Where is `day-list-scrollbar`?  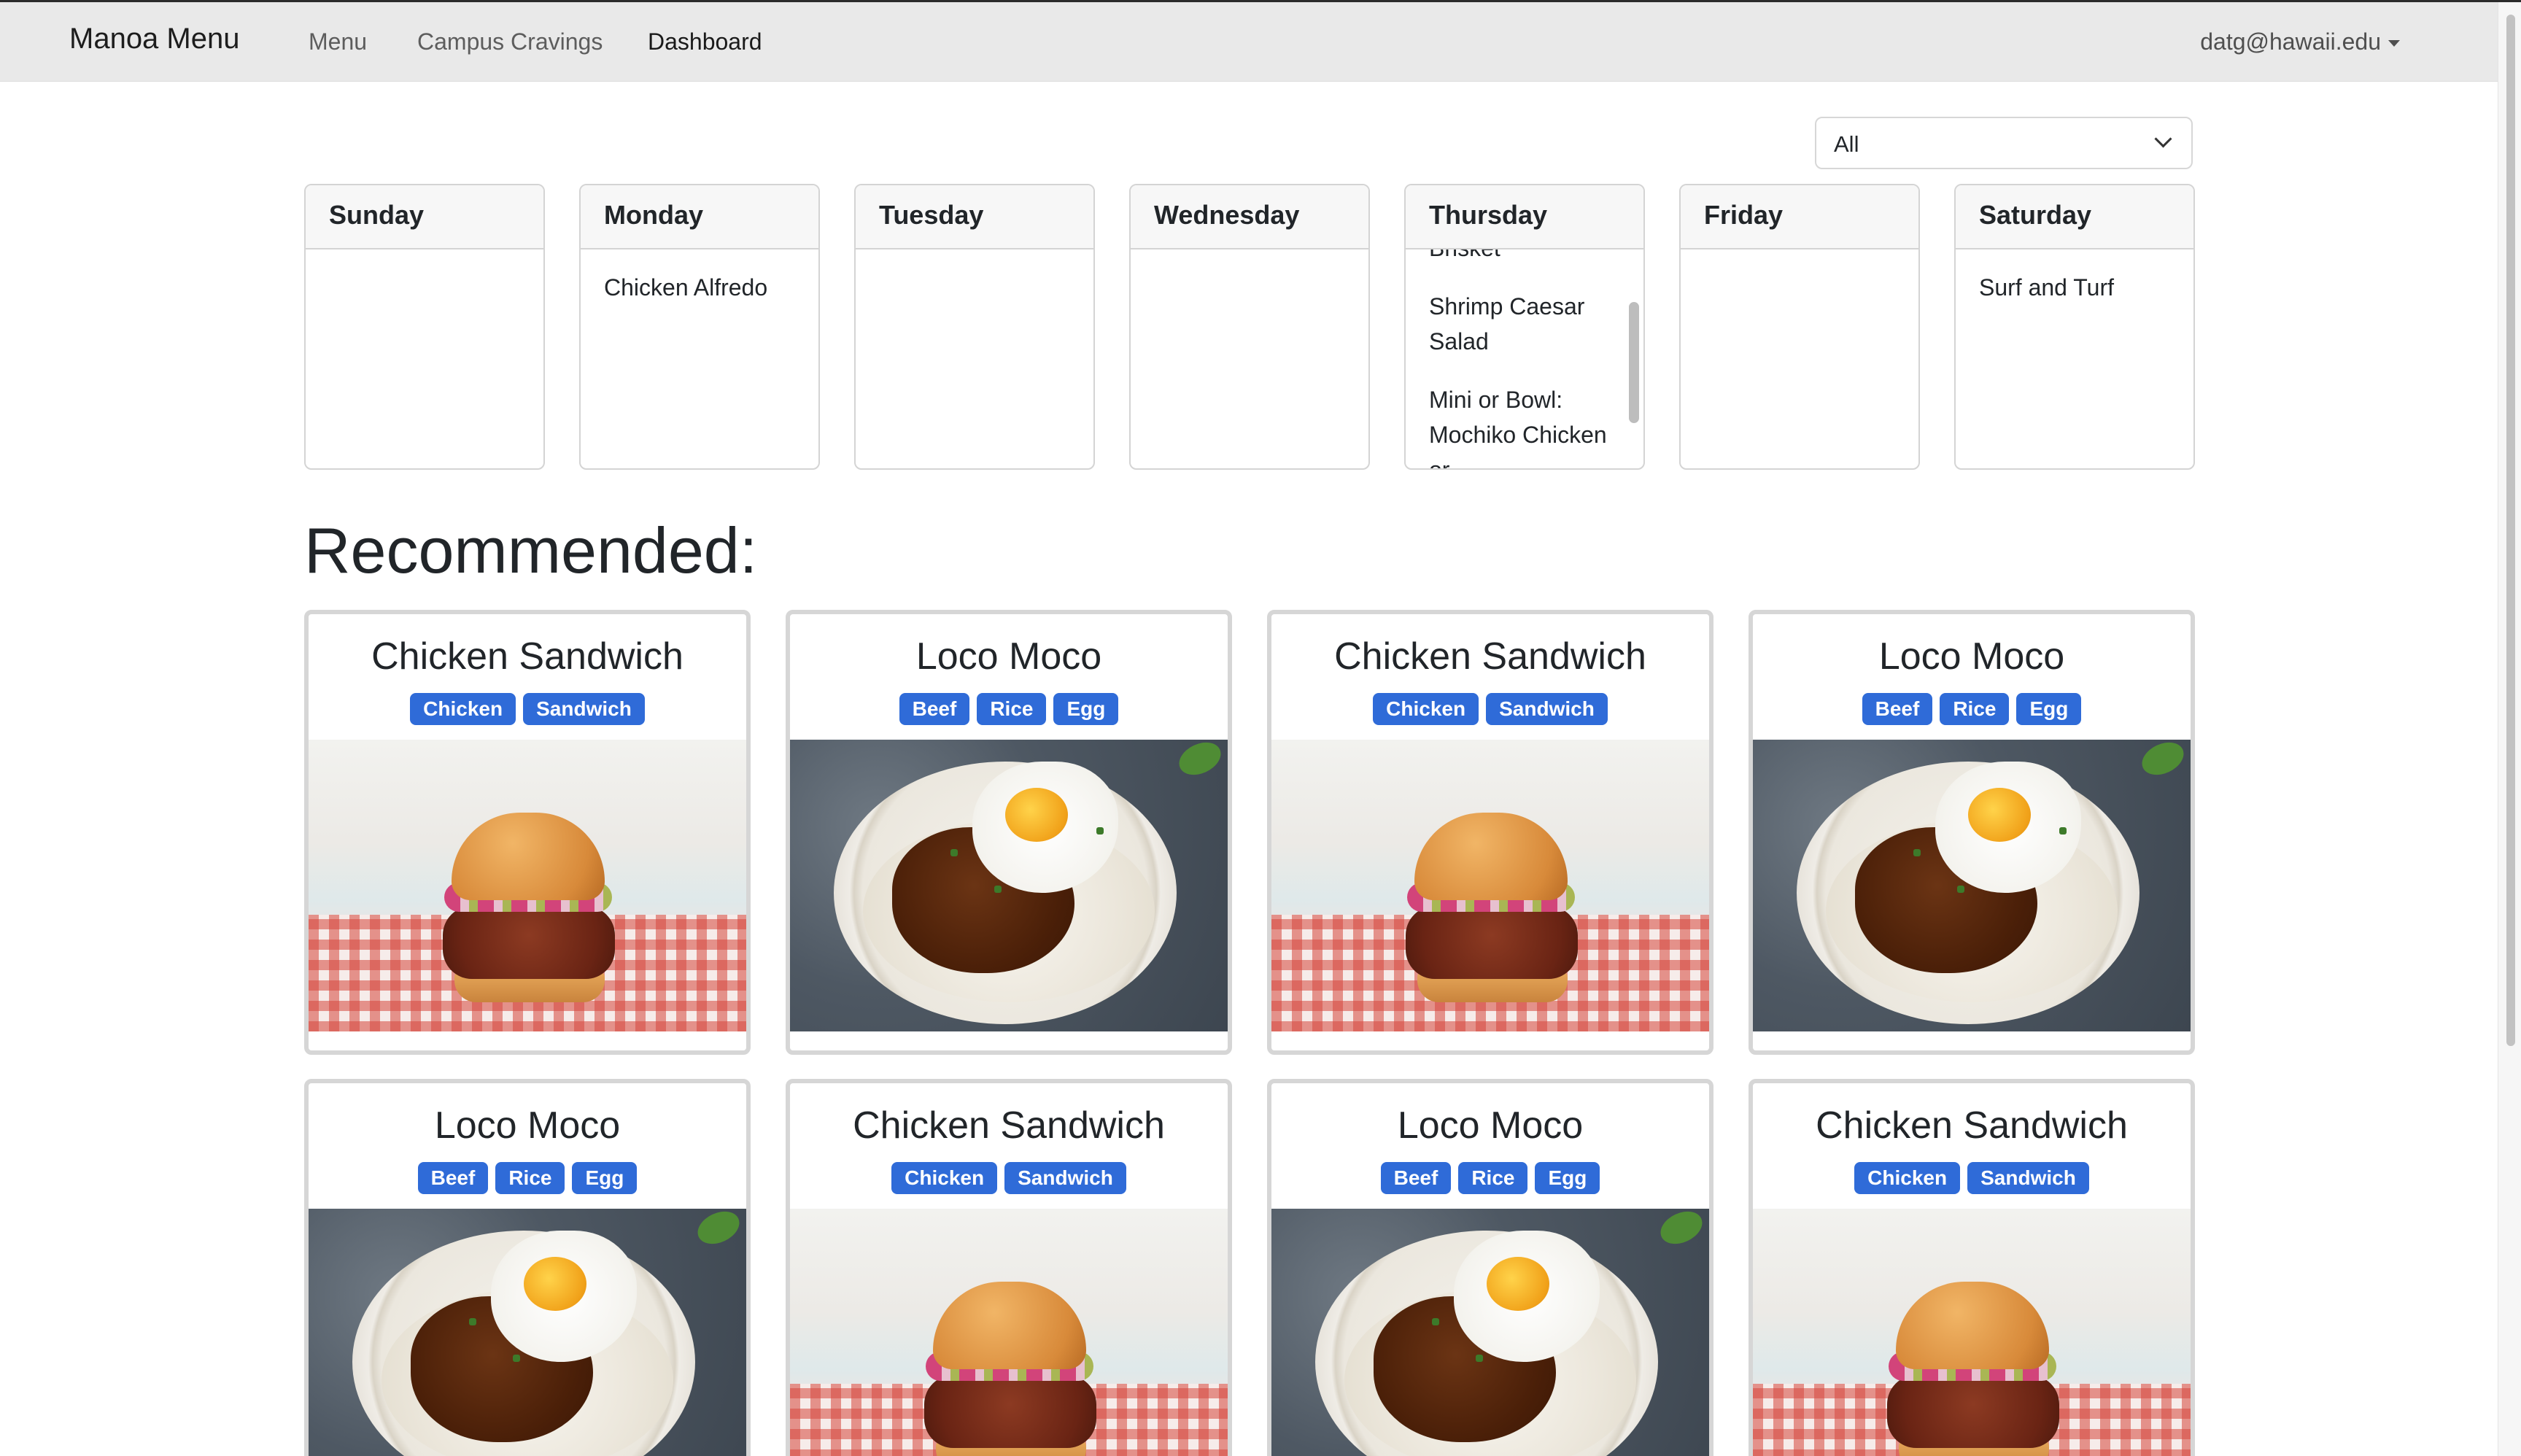 day-list-scrollbar is located at coordinates (1634, 362).